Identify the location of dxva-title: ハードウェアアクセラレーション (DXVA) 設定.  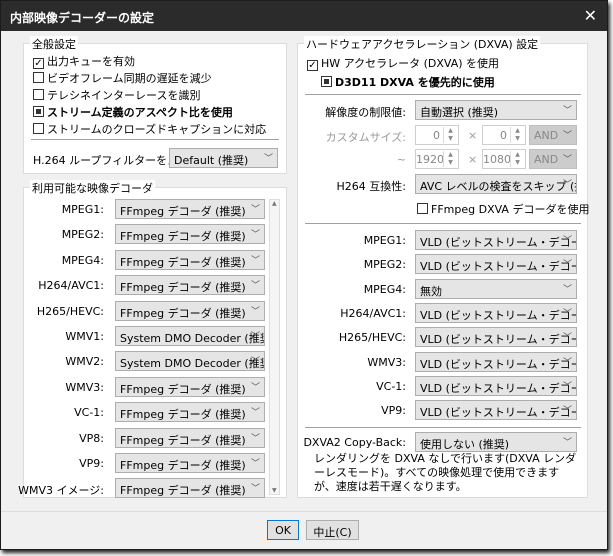
(422, 44).